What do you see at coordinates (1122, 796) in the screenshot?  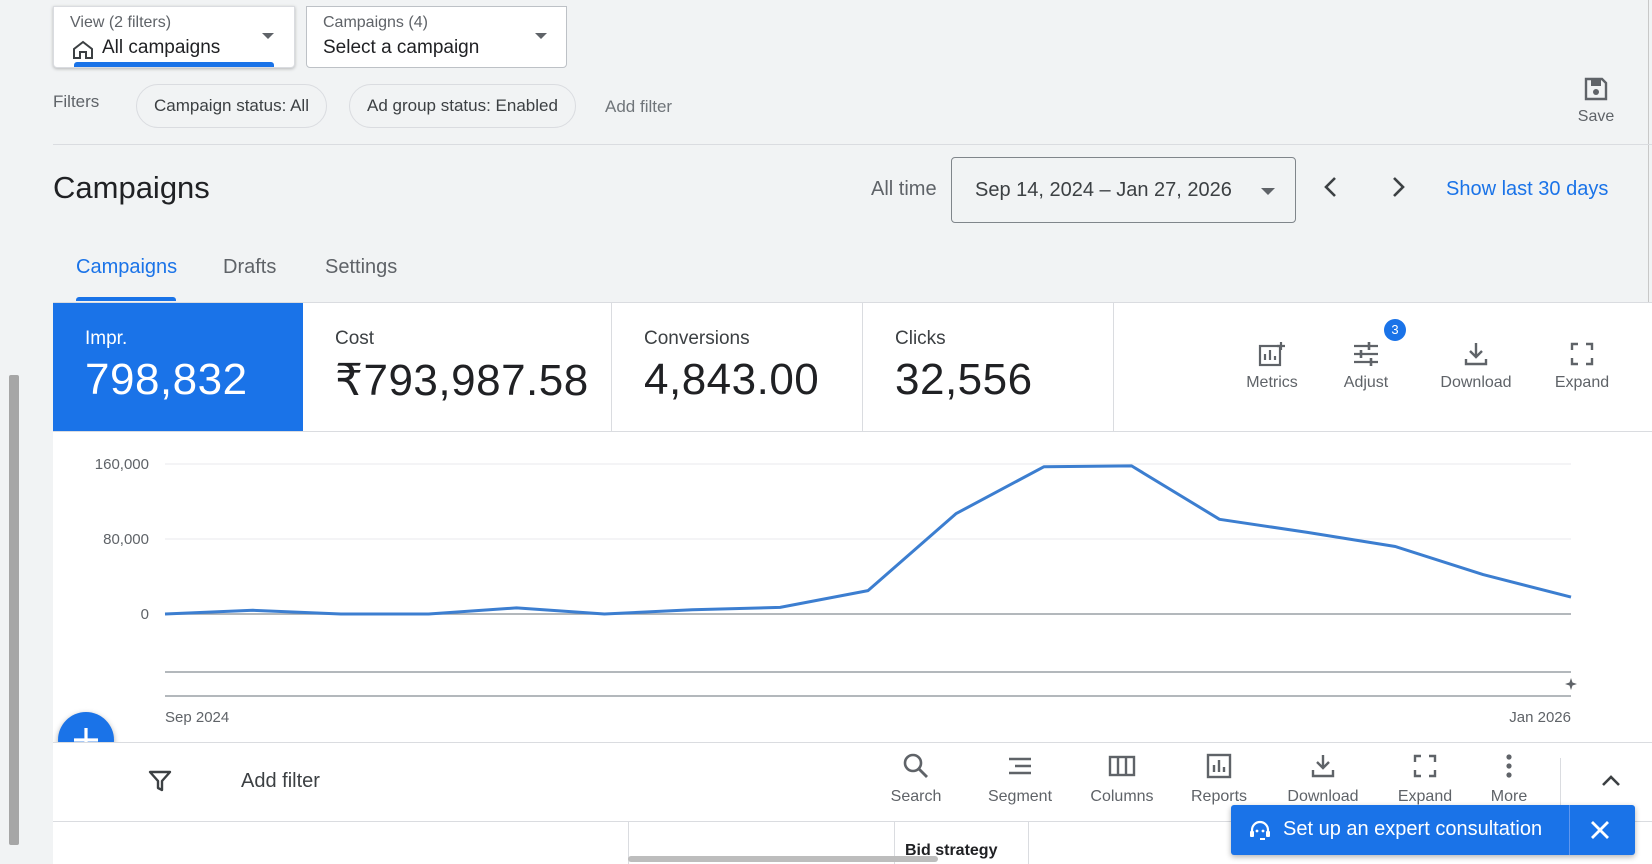 I see `columns-label: Columns` at bounding box center [1122, 796].